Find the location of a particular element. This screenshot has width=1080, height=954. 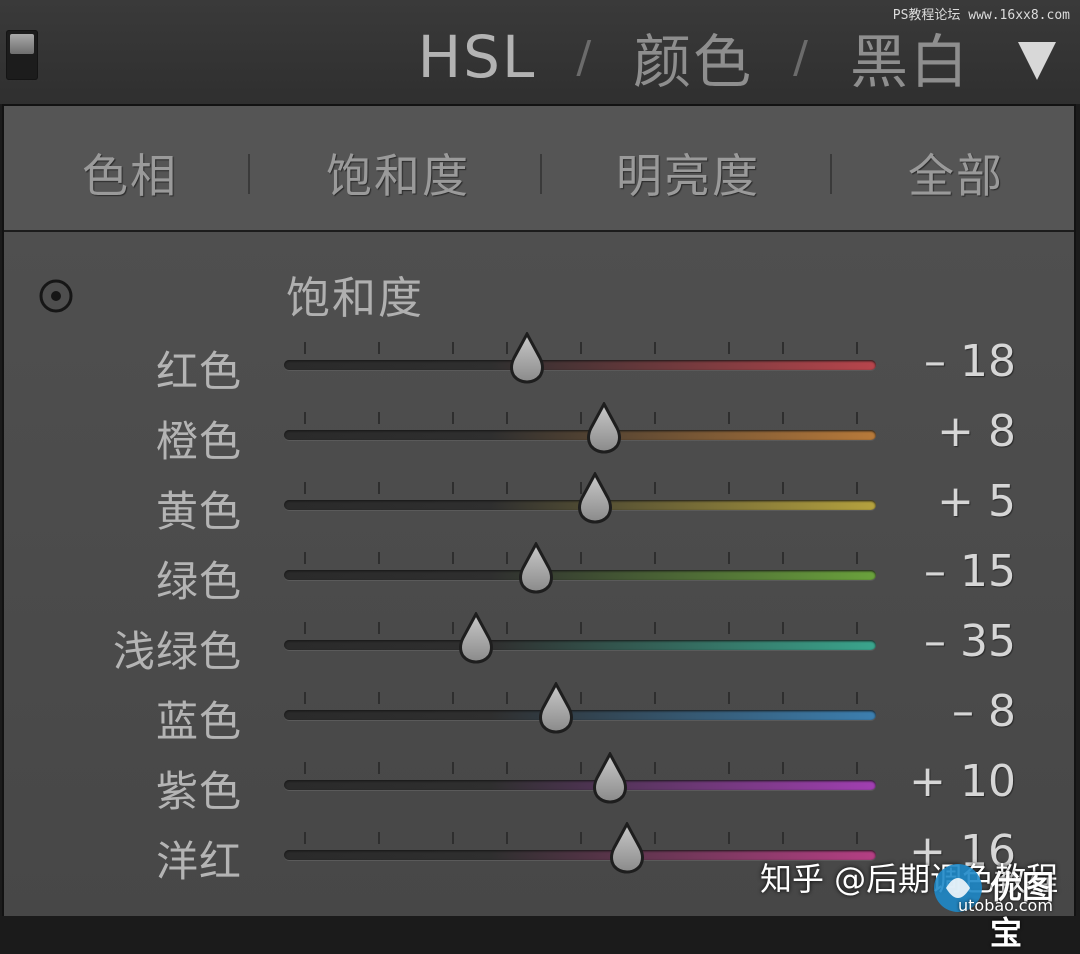

slider-row: 黄色 + 5 is located at coordinates (539, 503).